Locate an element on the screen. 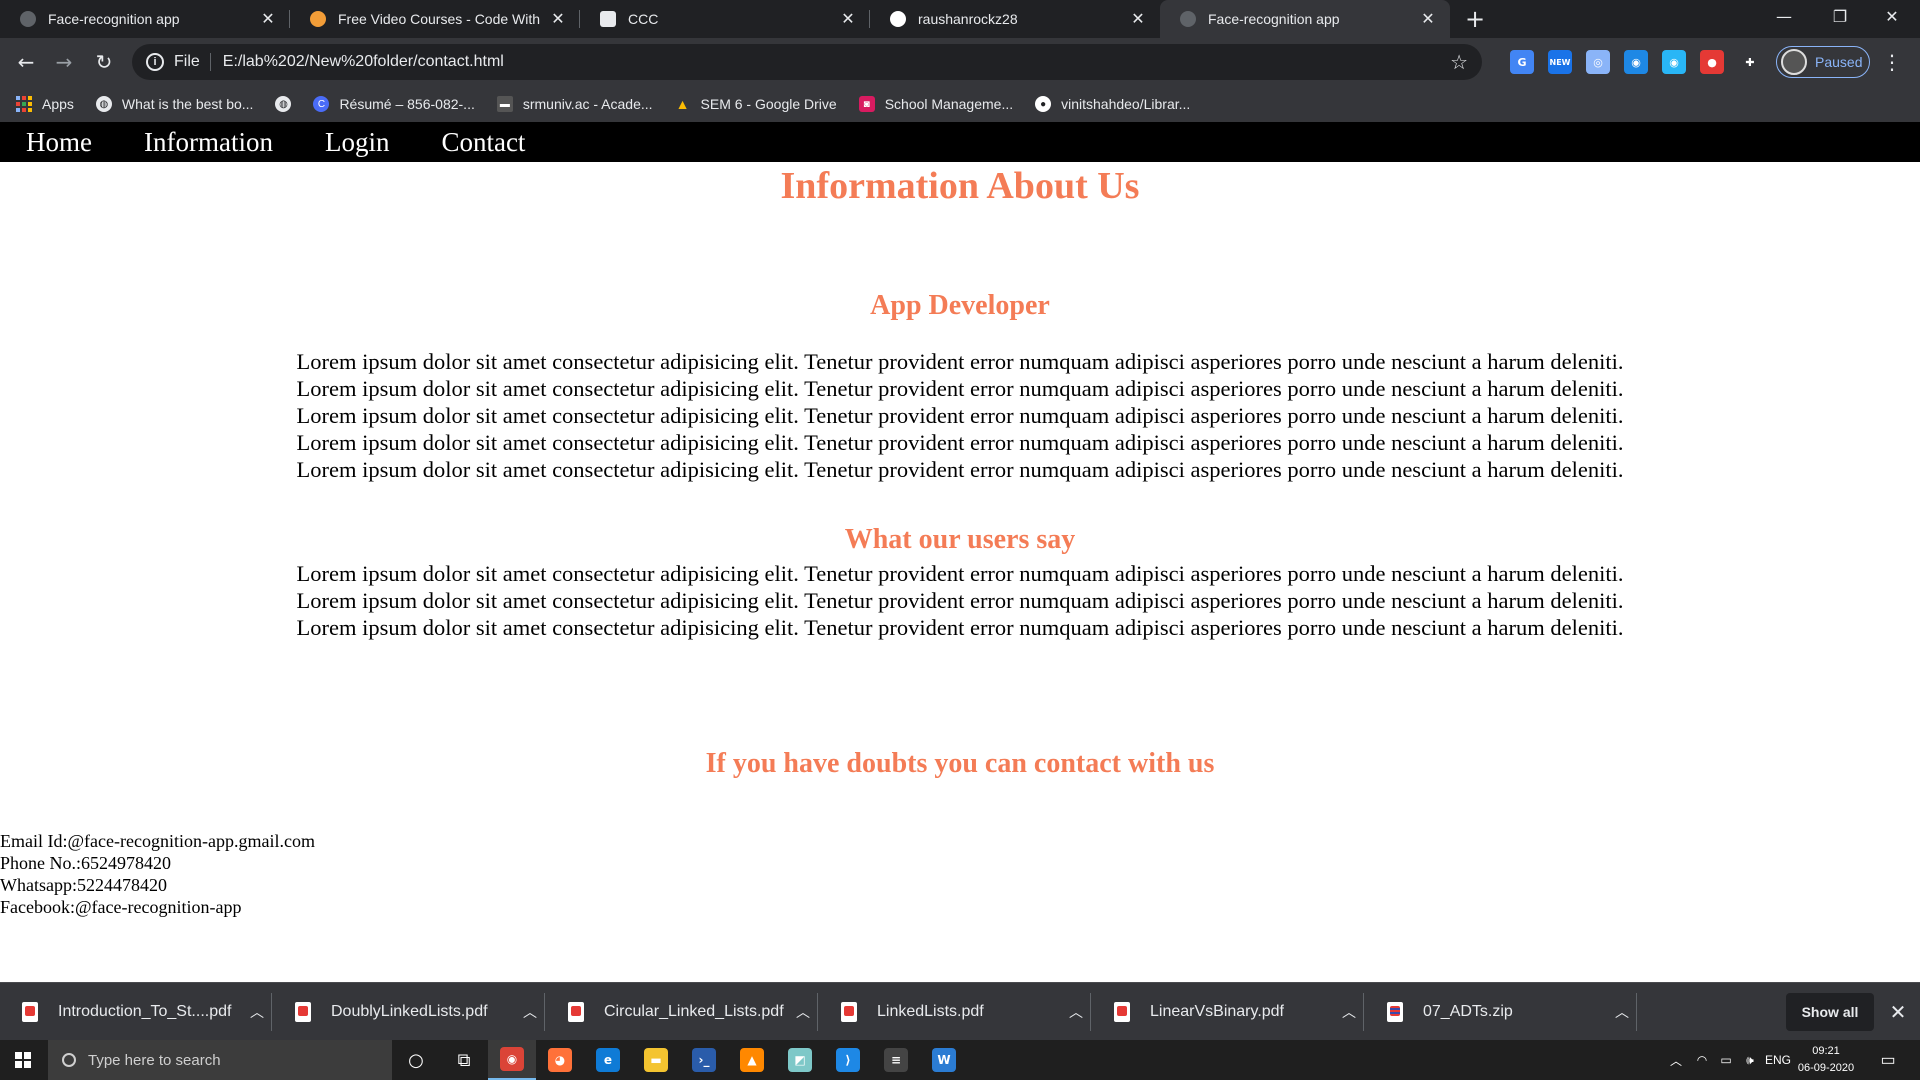 This screenshot has width=1920, height=1080. bookmark-item: ◍ is located at coordinates (283, 104).